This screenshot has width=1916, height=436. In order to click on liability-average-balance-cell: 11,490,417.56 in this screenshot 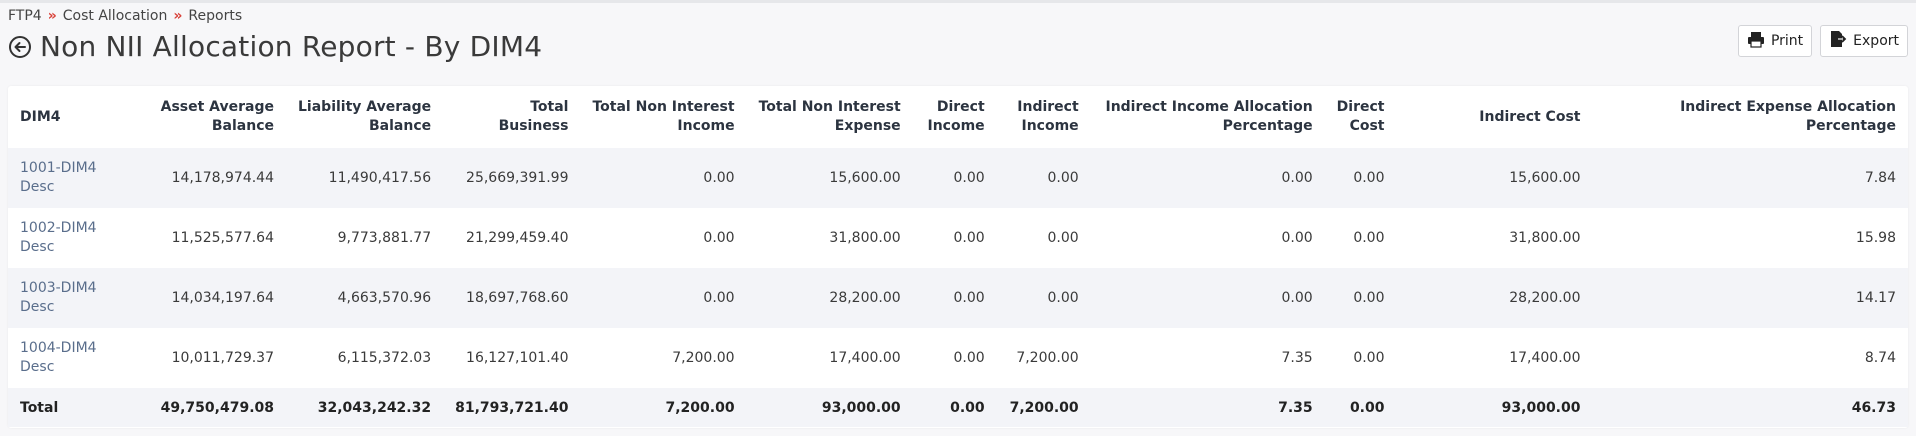, I will do `click(380, 178)`.